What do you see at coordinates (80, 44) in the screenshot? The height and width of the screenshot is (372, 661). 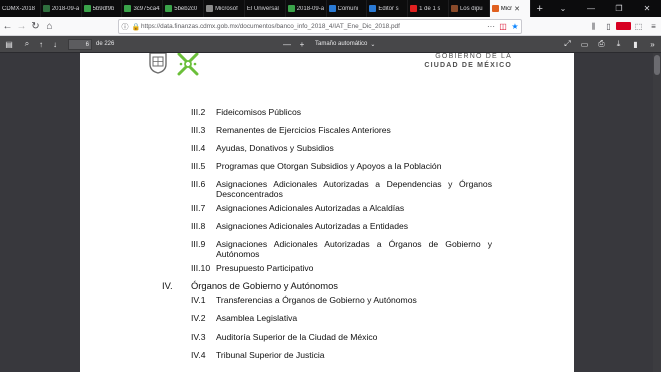 I see `page-number-input: 6` at bounding box center [80, 44].